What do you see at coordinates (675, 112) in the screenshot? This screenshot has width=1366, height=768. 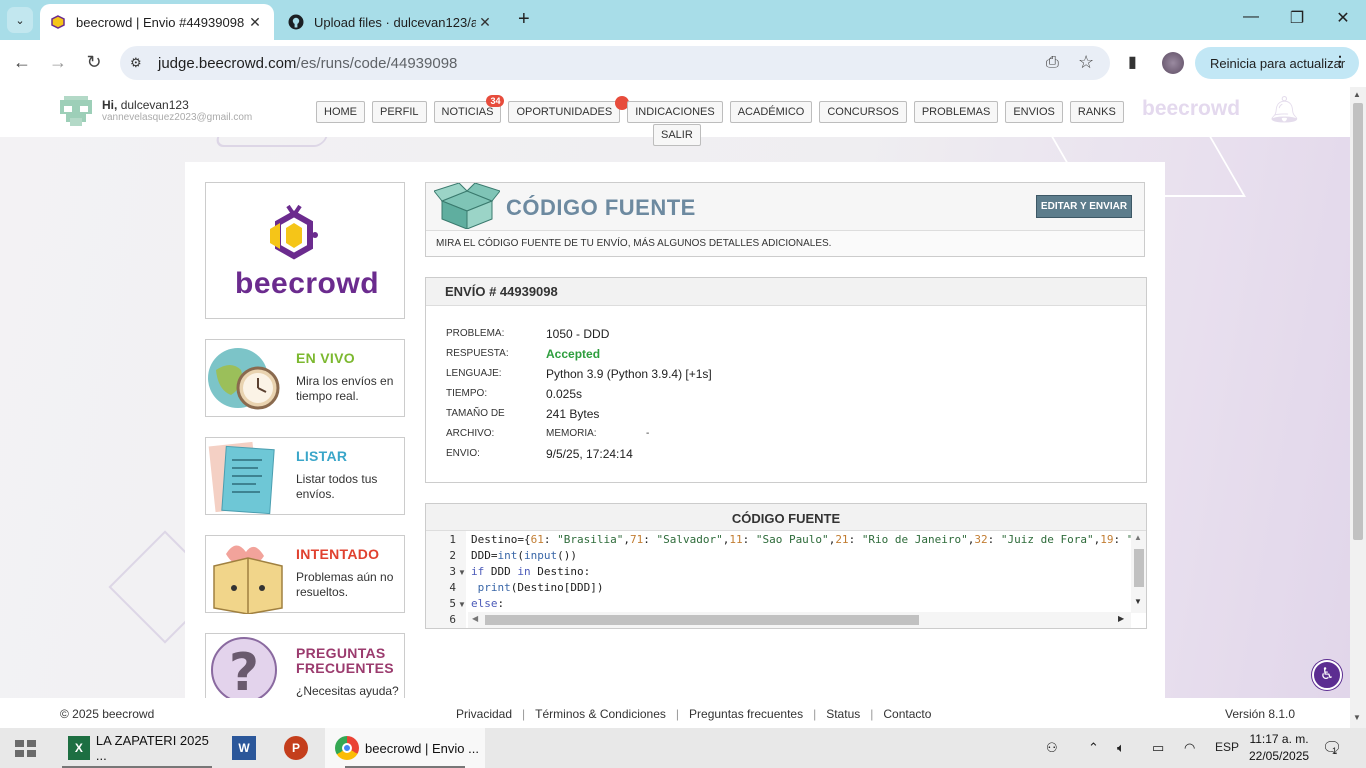 I see `menu-indicaciones: INDICACIONES` at bounding box center [675, 112].